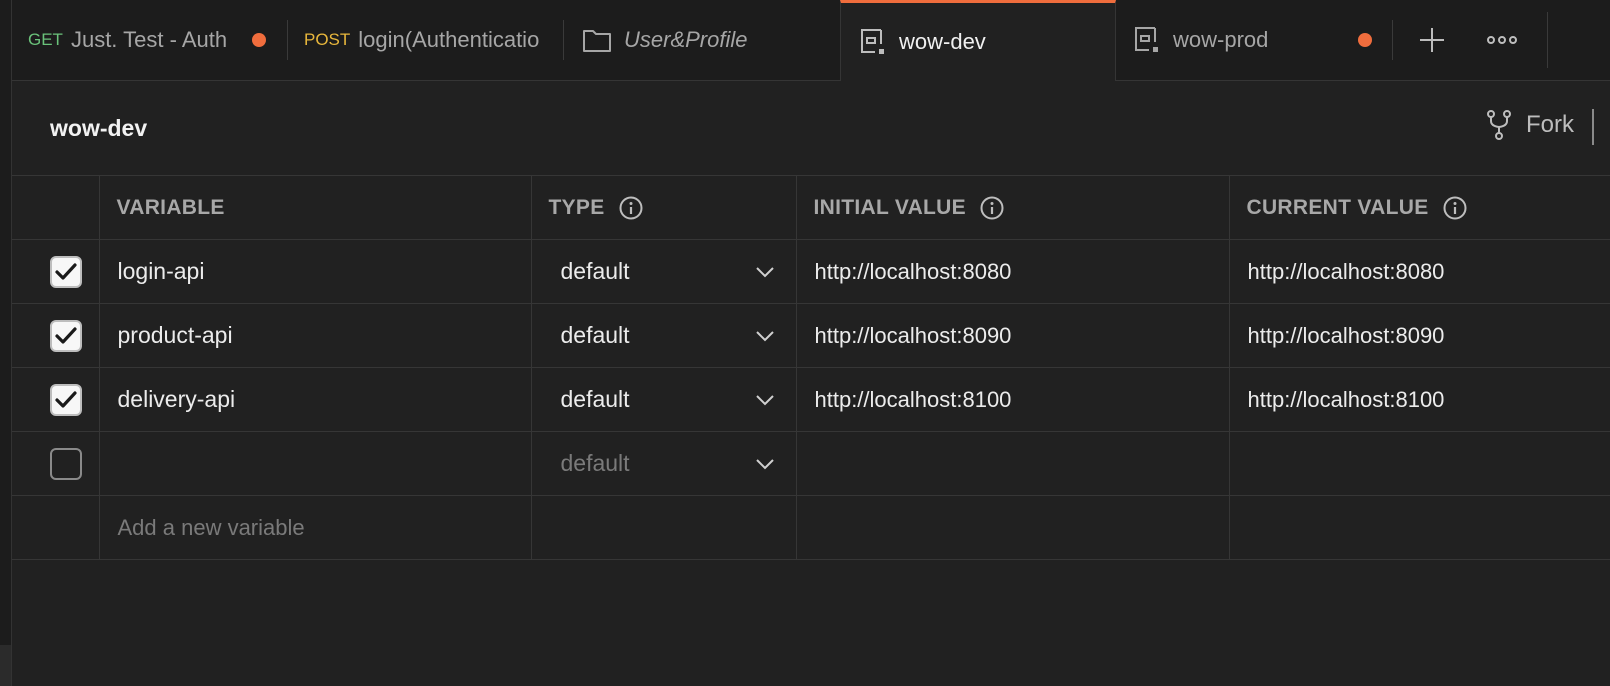 This screenshot has height=686, width=1610. What do you see at coordinates (45, 39) in the screenshot?
I see `tab-method-get: GET` at bounding box center [45, 39].